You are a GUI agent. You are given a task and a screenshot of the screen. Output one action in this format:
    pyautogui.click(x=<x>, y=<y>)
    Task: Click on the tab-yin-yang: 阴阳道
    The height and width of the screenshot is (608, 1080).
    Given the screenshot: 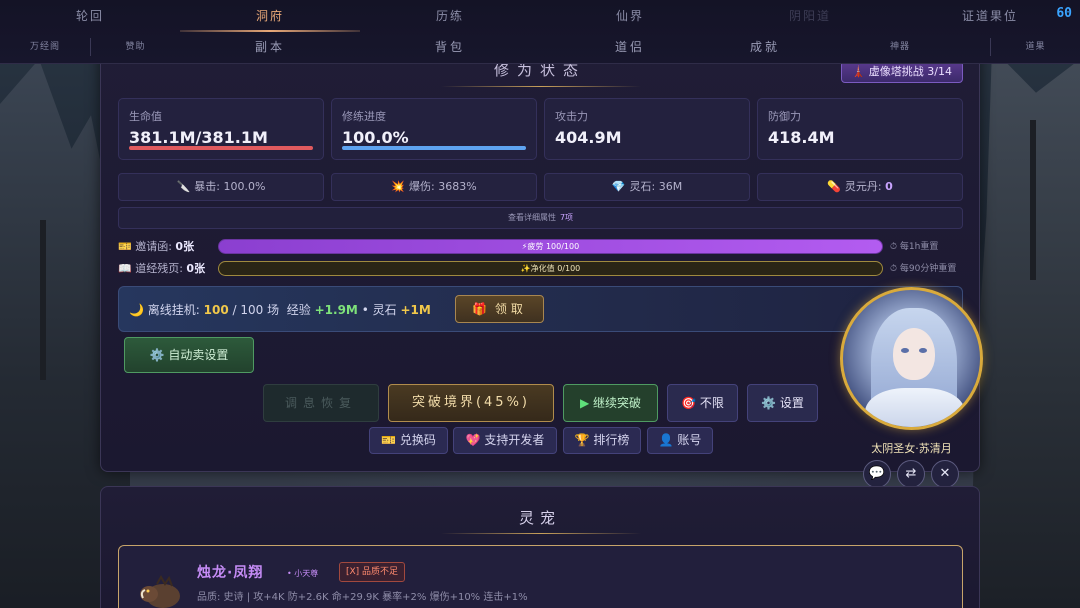 What is the action you would take?
    pyautogui.click(x=810, y=16)
    